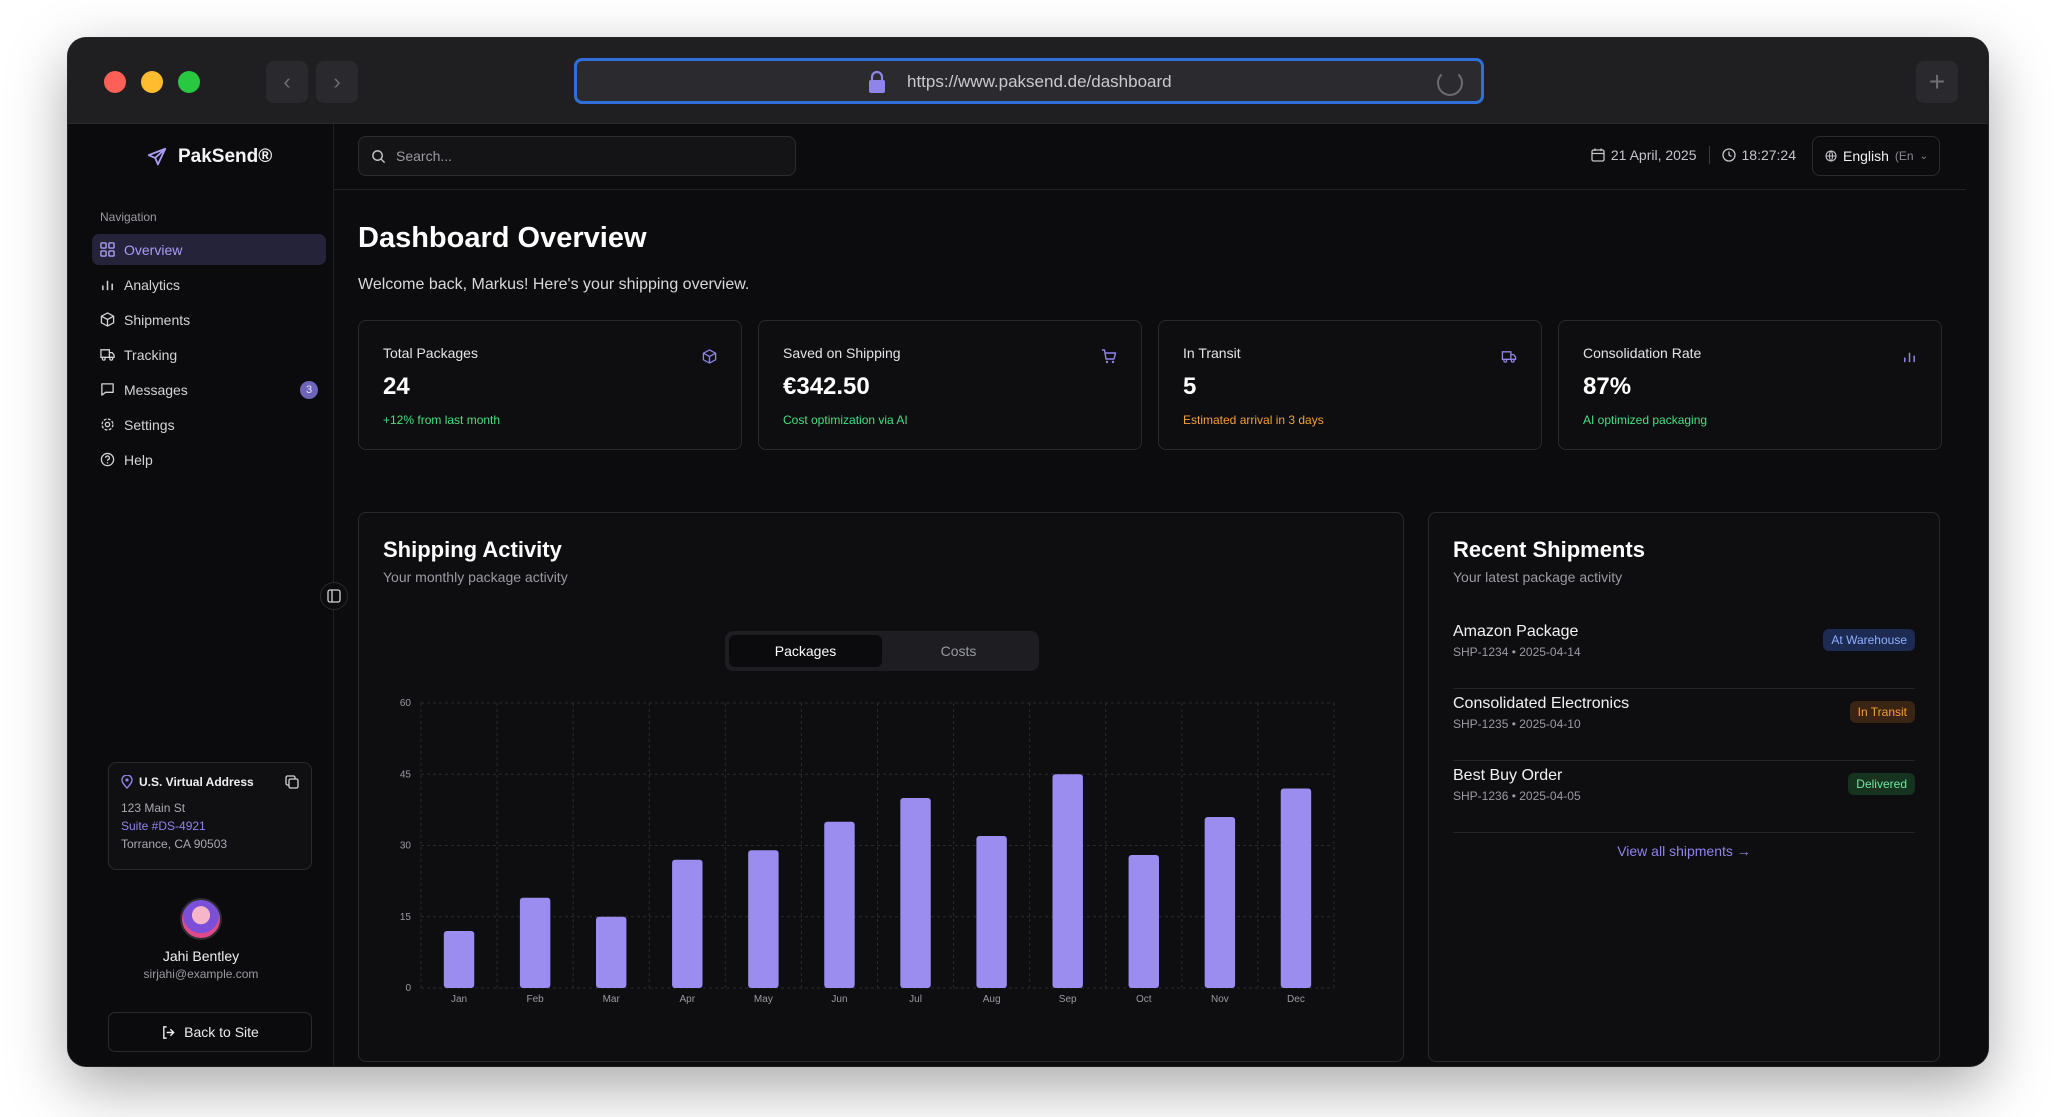 Image resolution: width=2060 pixels, height=1117 pixels. Describe the element at coordinates (201, 956) in the screenshot. I see `user-name: Jahi Bentley` at that location.